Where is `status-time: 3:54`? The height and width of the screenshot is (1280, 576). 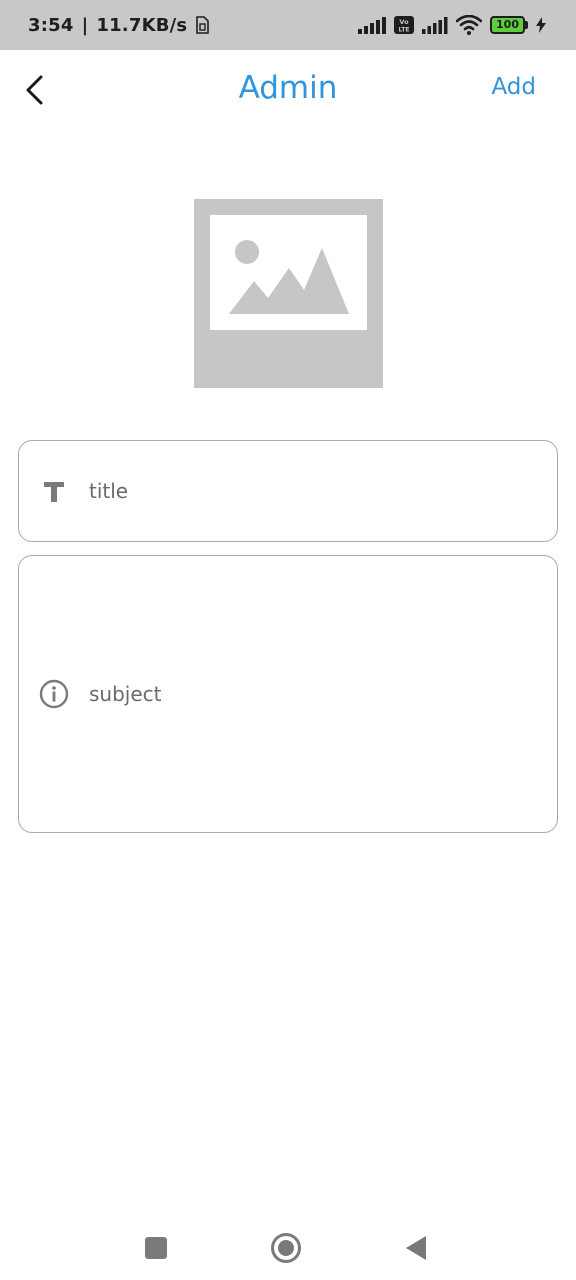 status-time: 3:54 is located at coordinates (51, 25).